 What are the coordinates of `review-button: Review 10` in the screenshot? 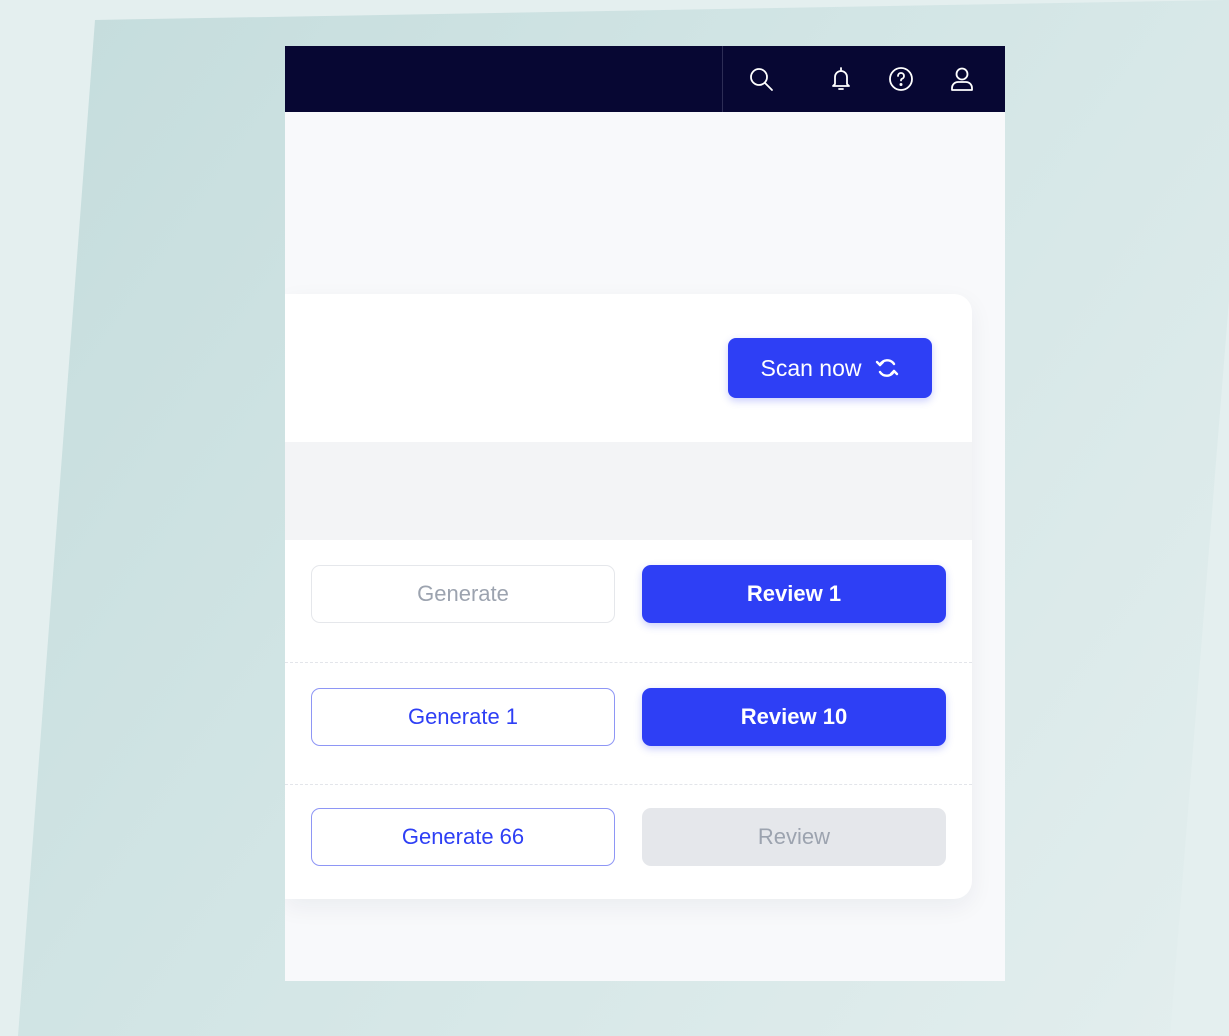 It's located at (794, 717).